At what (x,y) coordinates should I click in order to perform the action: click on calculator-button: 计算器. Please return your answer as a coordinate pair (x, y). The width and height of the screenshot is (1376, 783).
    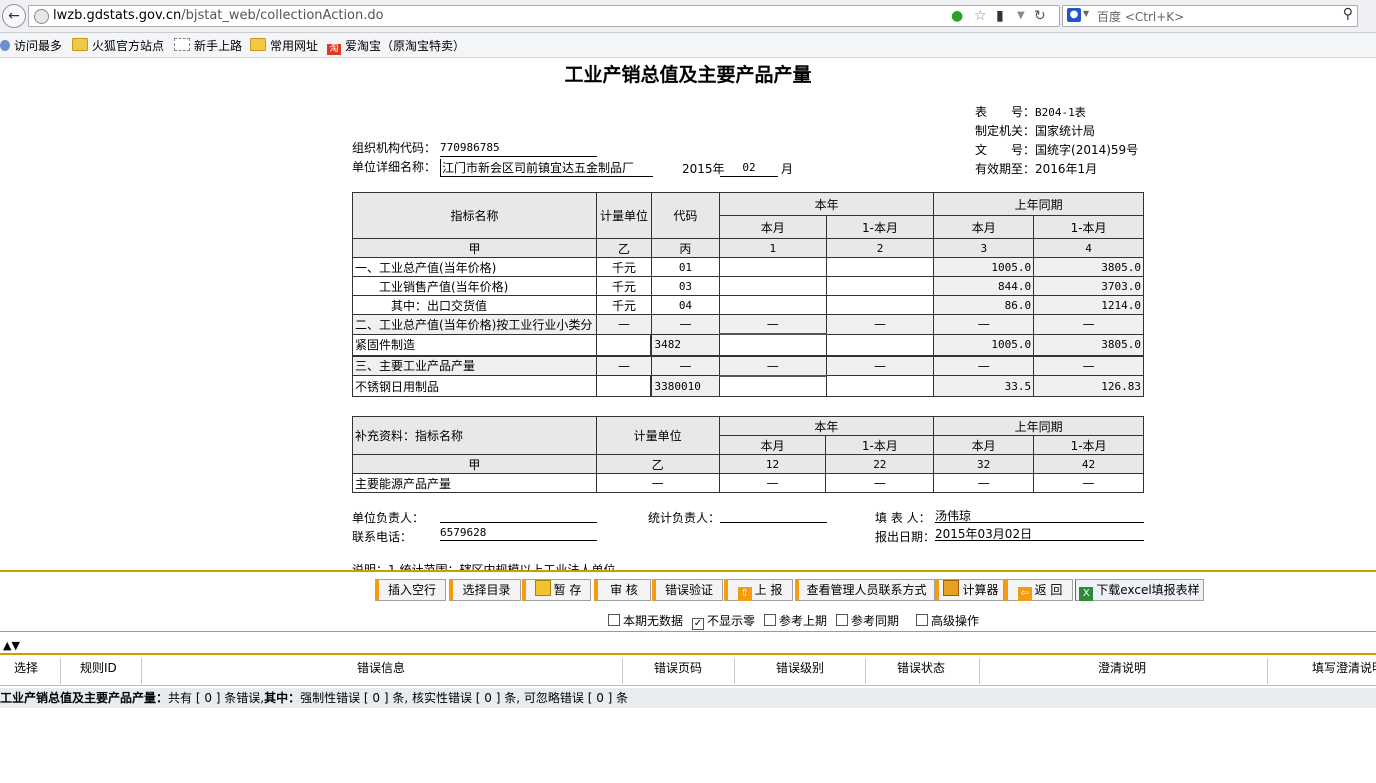
    Looking at the image, I should click on (969, 590).